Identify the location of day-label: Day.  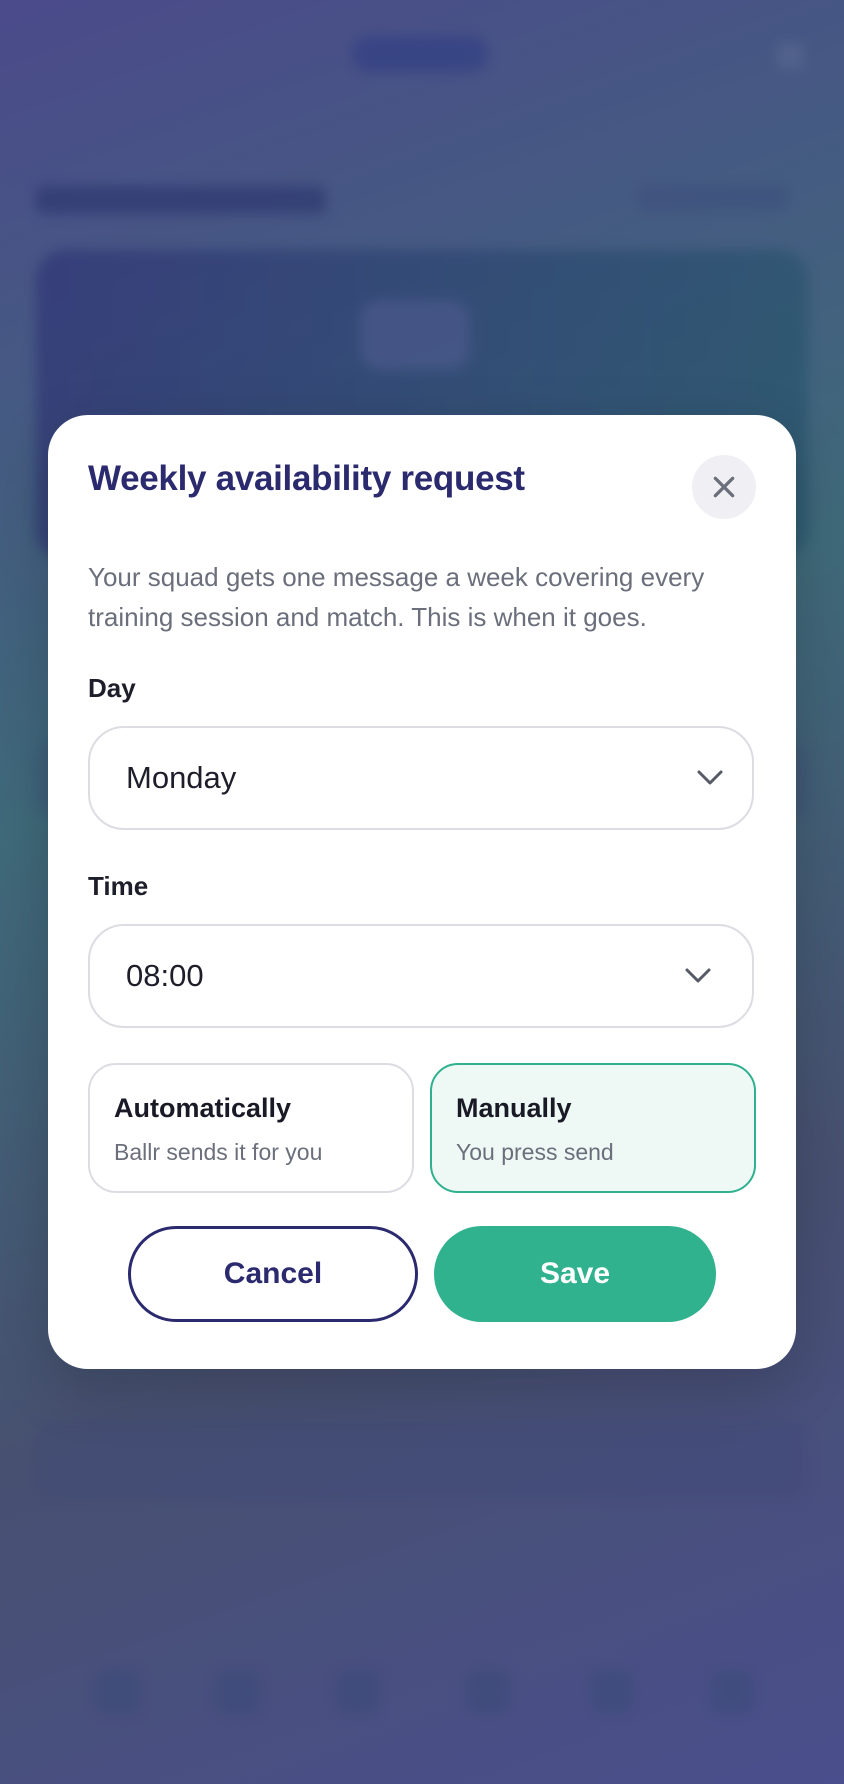
(112, 688).